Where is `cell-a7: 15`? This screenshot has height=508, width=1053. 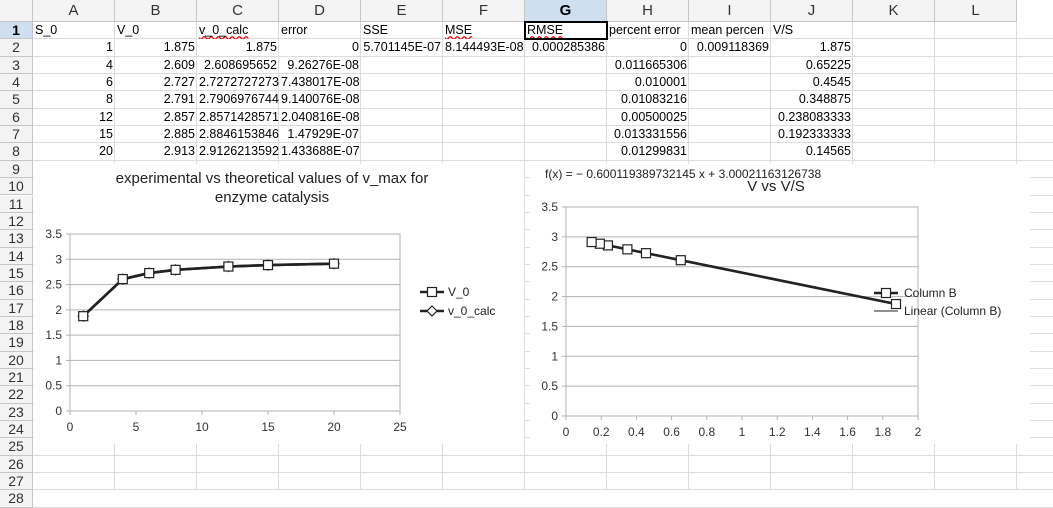 cell-a7: 15 is located at coordinates (74, 134).